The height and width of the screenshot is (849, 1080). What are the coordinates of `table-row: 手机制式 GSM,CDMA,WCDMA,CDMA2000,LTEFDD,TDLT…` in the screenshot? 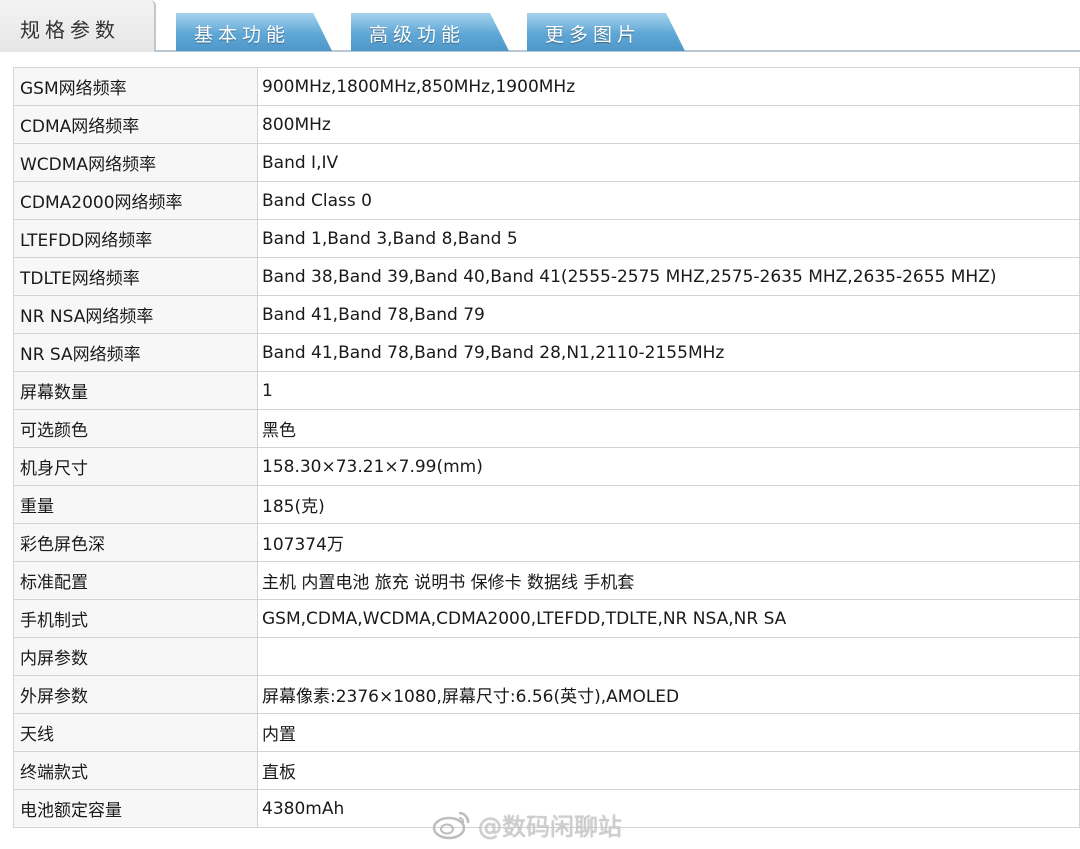 It's located at (546, 618).